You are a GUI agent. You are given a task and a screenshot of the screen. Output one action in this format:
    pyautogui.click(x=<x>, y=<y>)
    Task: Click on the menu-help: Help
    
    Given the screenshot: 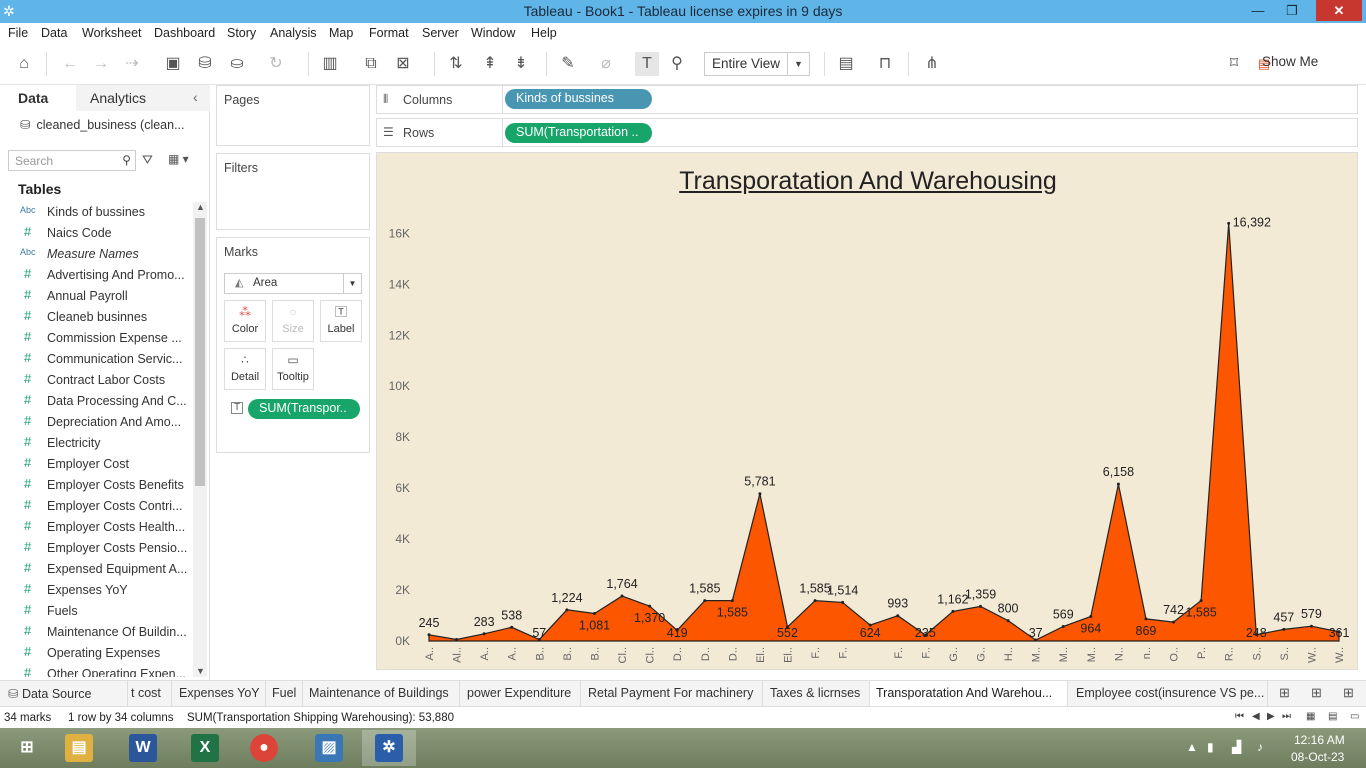 What is the action you would take?
    pyautogui.click(x=544, y=33)
    